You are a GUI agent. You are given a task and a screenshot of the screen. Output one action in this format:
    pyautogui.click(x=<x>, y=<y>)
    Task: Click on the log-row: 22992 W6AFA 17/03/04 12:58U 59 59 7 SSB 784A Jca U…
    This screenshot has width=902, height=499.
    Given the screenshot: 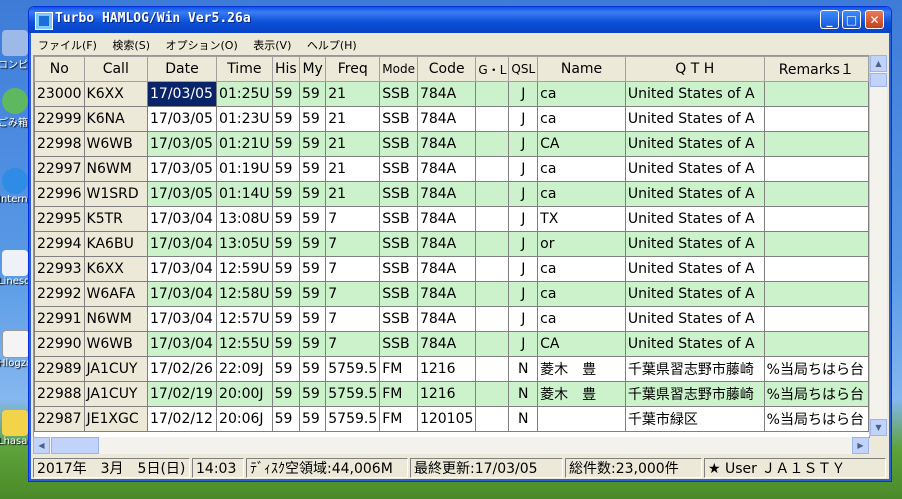 What is the action you would take?
    pyautogui.click(x=451, y=294)
    